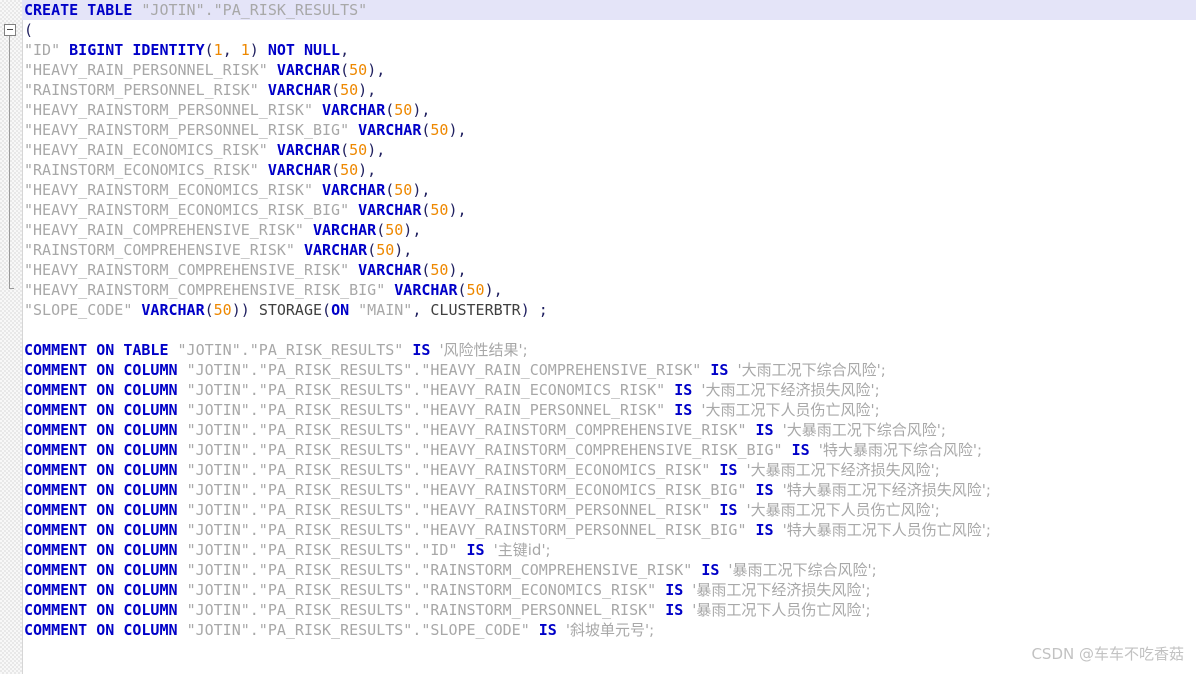 The height and width of the screenshot is (674, 1196). Describe the element at coordinates (609, 170) in the screenshot. I see `code-line: "RAINSTORM_ECONOMICS_RISK" VARCHAR(50),` at that location.